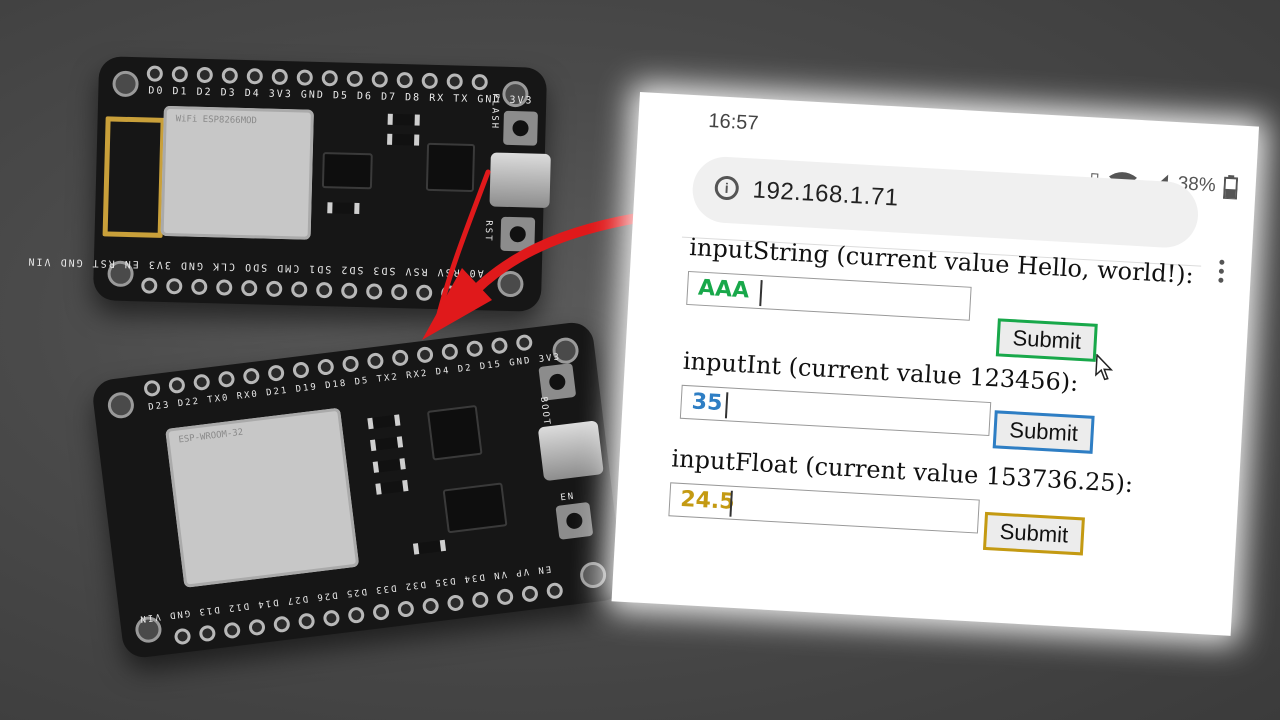 The height and width of the screenshot is (720, 1280). Describe the element at coordinates (723, 289) in the screenshot. I see `input-string-value: AAA` at that location.